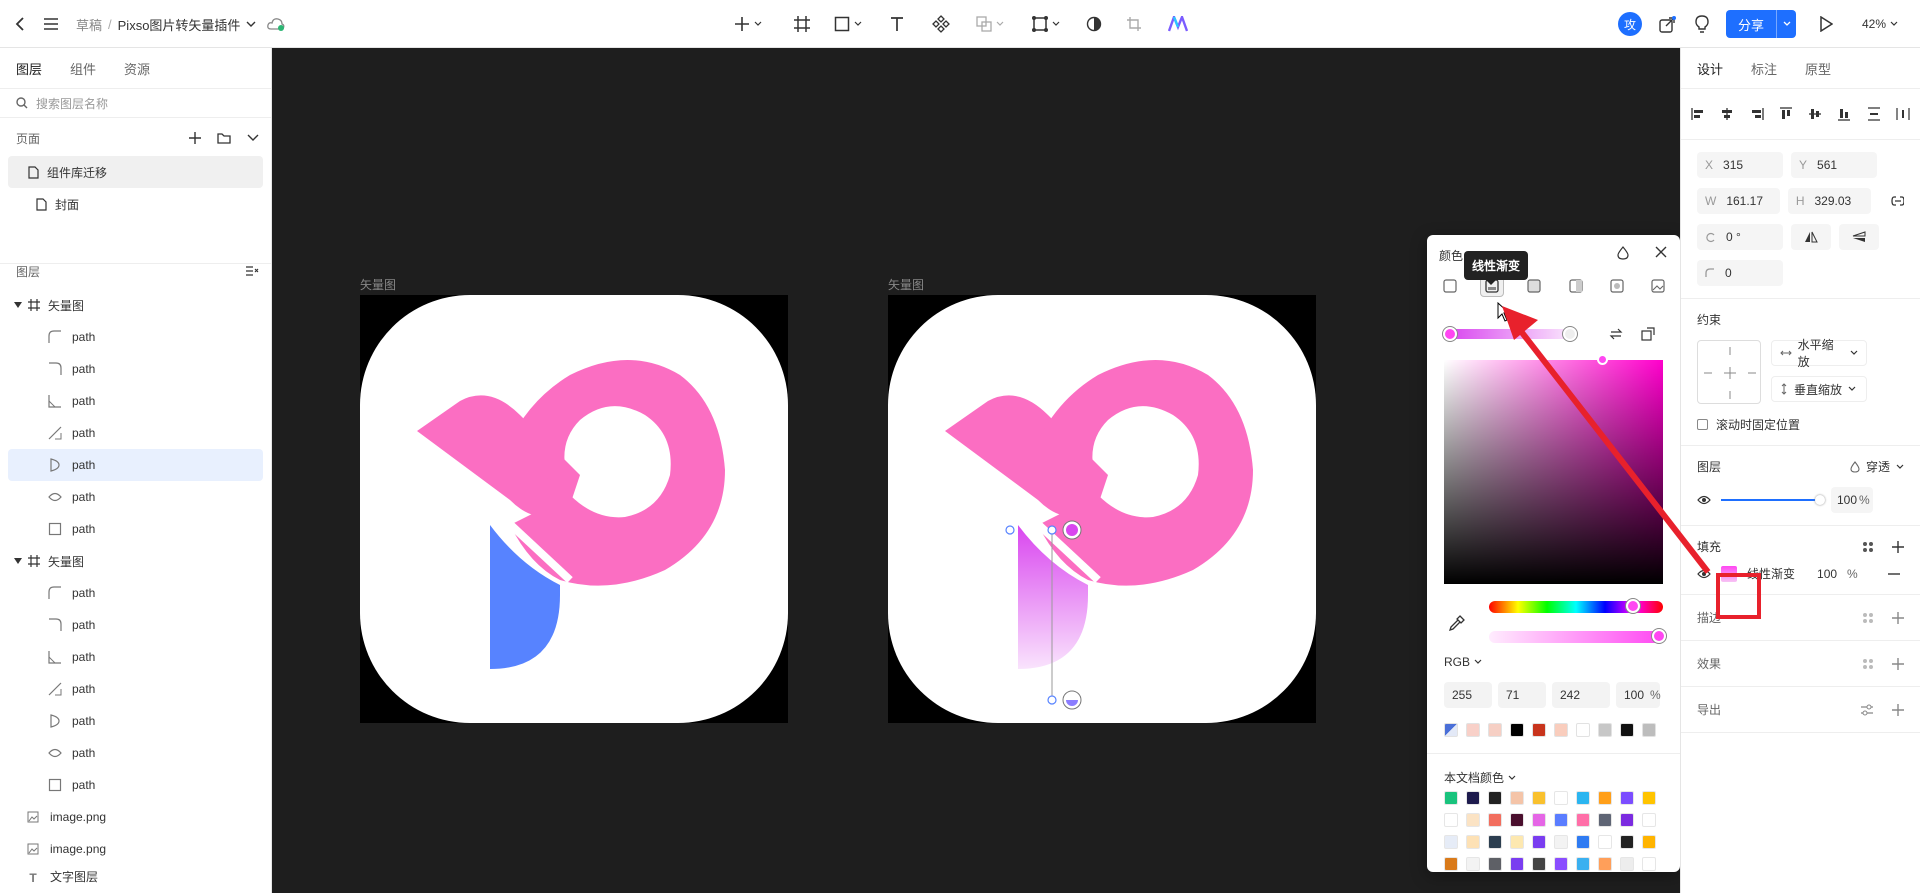  Describe the element at coordinates (1815, 114) in the screenshot. I see `align-center-v-icon` at that location.